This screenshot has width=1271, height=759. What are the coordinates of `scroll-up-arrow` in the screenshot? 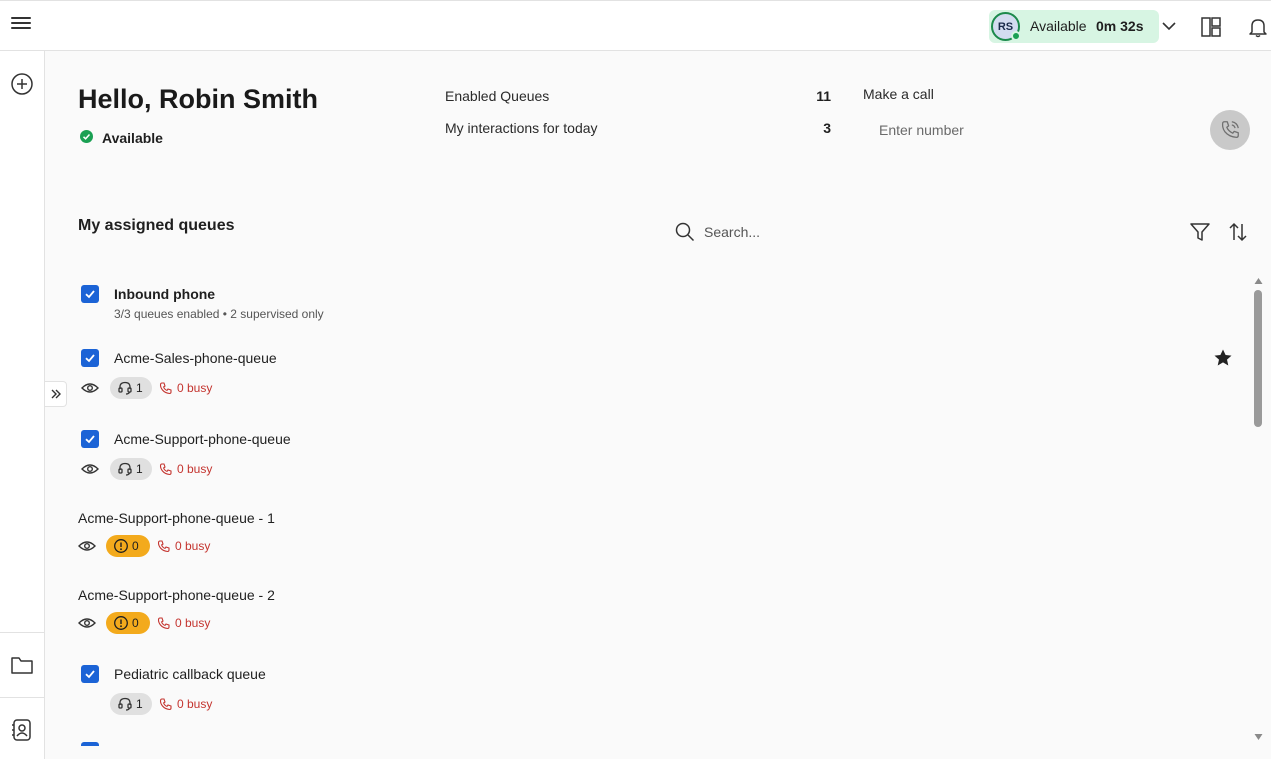 It's located at (1258, 281).